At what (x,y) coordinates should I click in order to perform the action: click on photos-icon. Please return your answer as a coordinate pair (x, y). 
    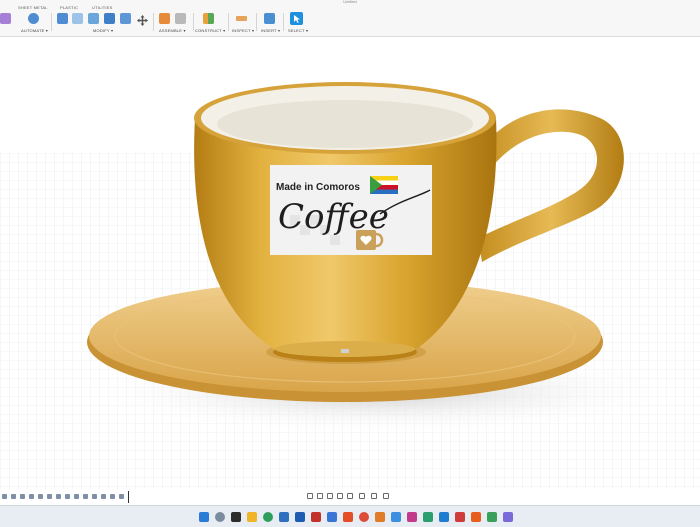
    Looking at the image, I should click on (396, 517).